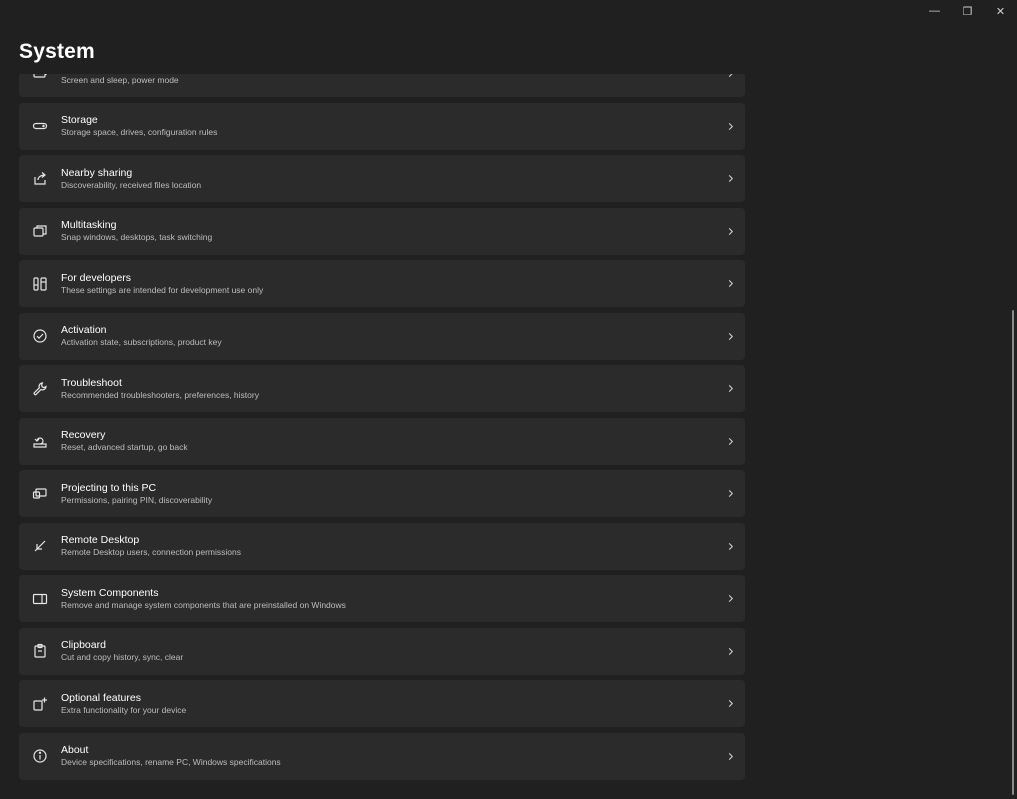 The width and height of the screenshot is (1017, 799). Describe the element at coordinates (40, 336) in the screenshot. I see `check-circle-icon` at that location.